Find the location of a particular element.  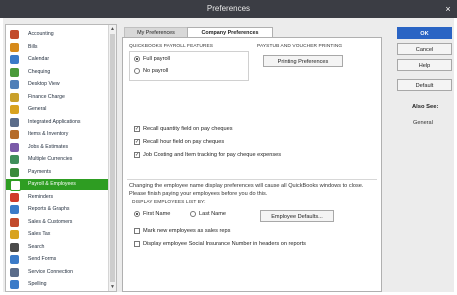

sidebar-item-label: Send Forms is located at coordinates (42, 259).